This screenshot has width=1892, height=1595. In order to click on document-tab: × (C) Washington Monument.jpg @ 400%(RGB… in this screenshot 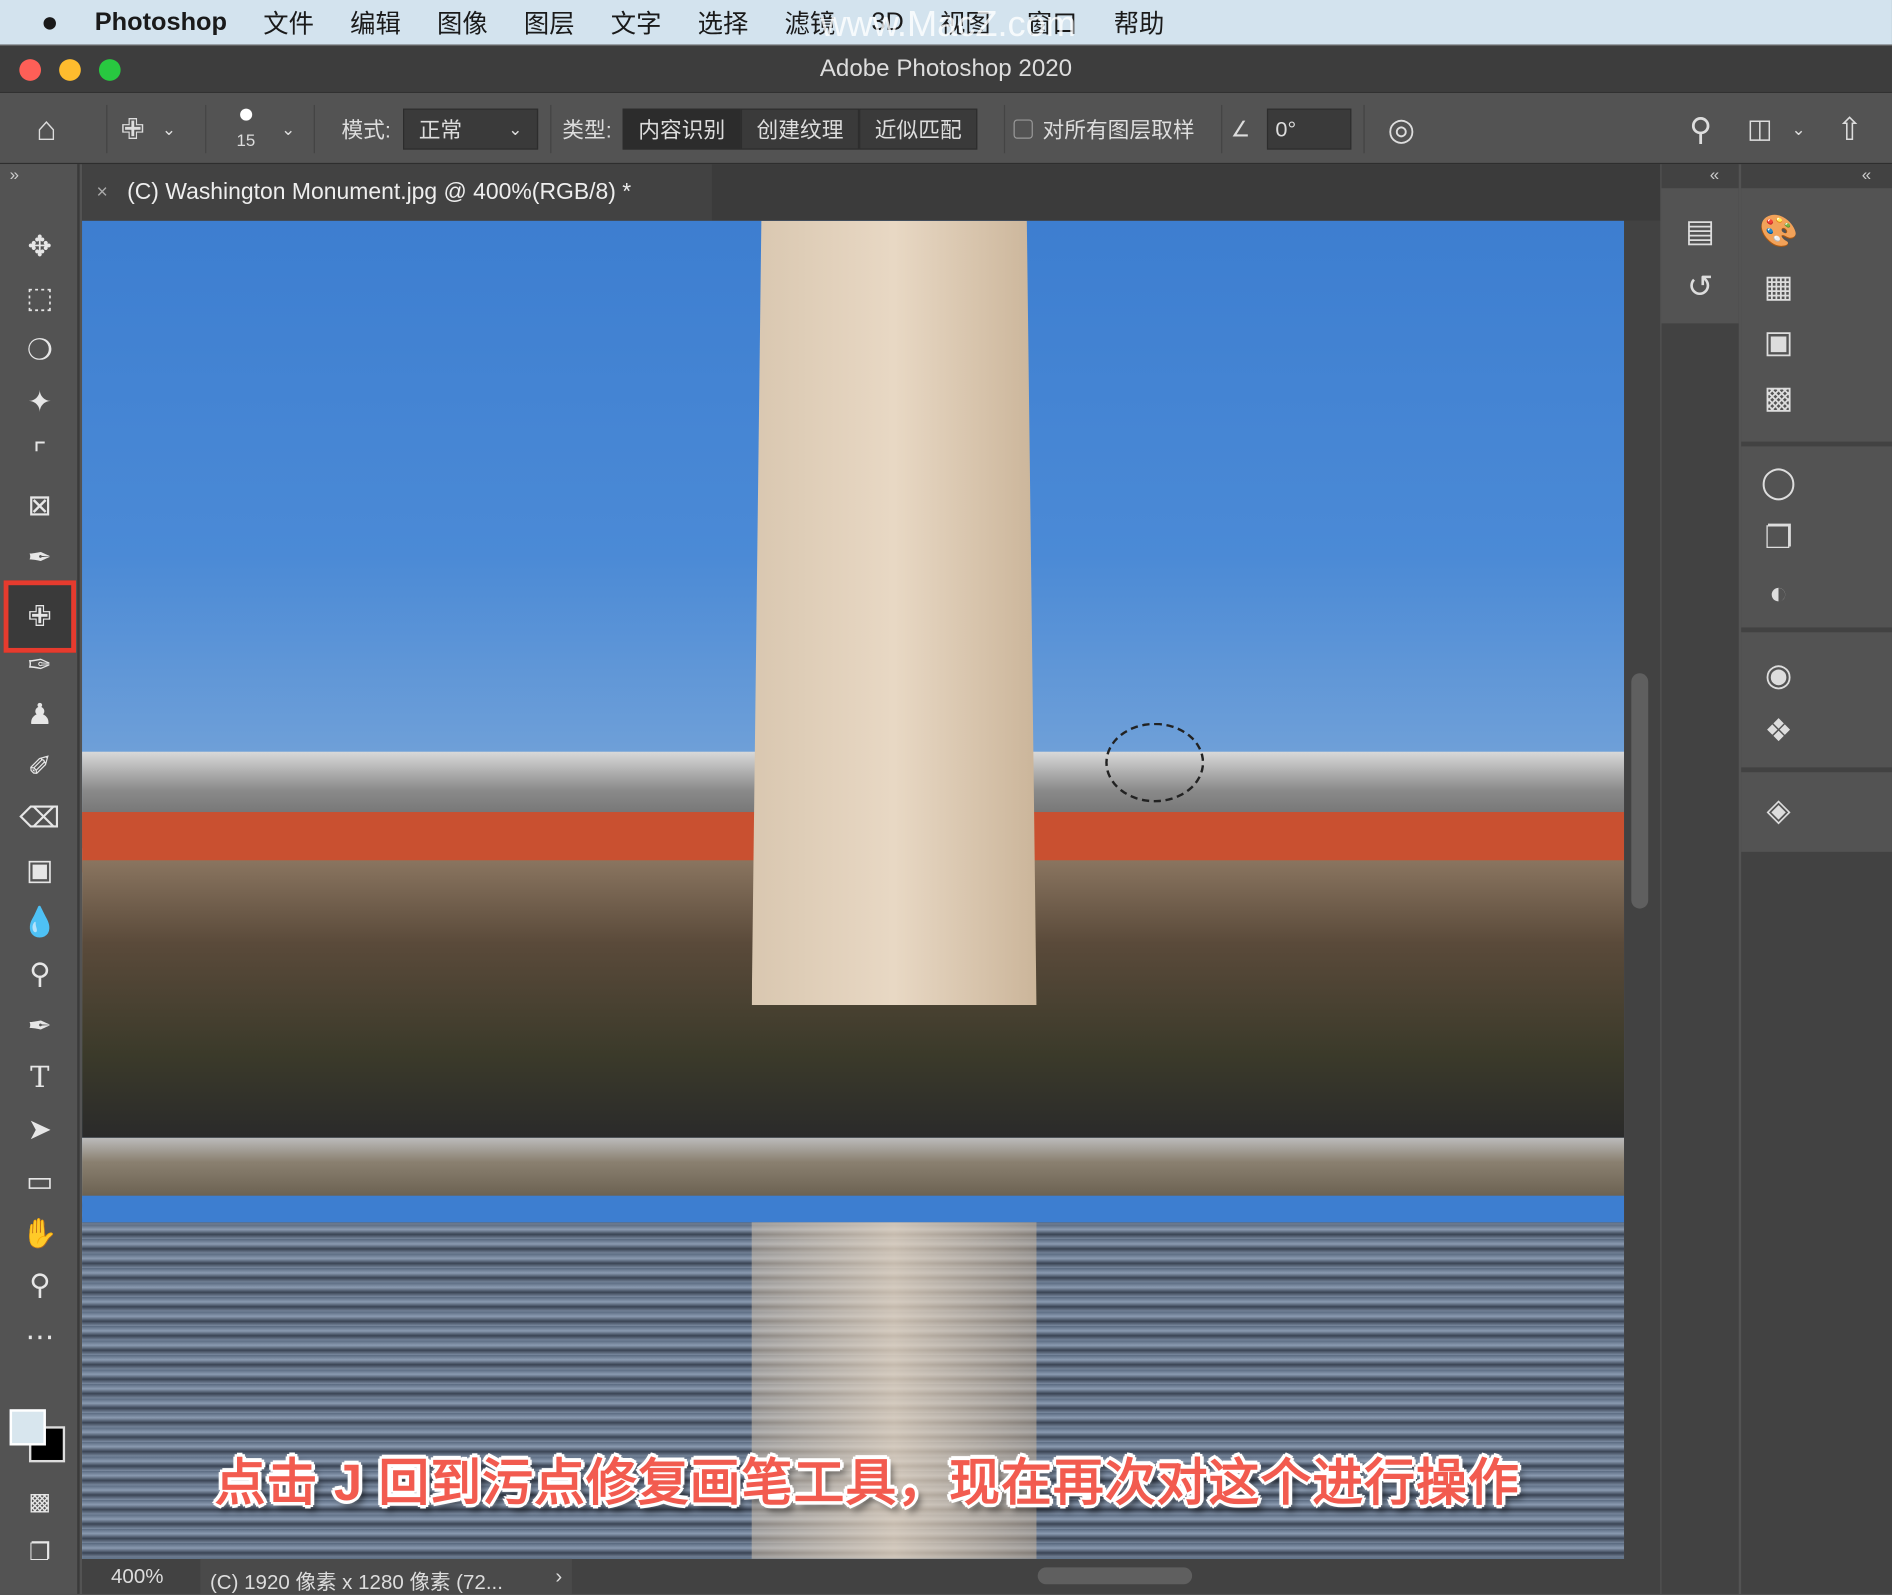, I will do `click(397, 192)`.